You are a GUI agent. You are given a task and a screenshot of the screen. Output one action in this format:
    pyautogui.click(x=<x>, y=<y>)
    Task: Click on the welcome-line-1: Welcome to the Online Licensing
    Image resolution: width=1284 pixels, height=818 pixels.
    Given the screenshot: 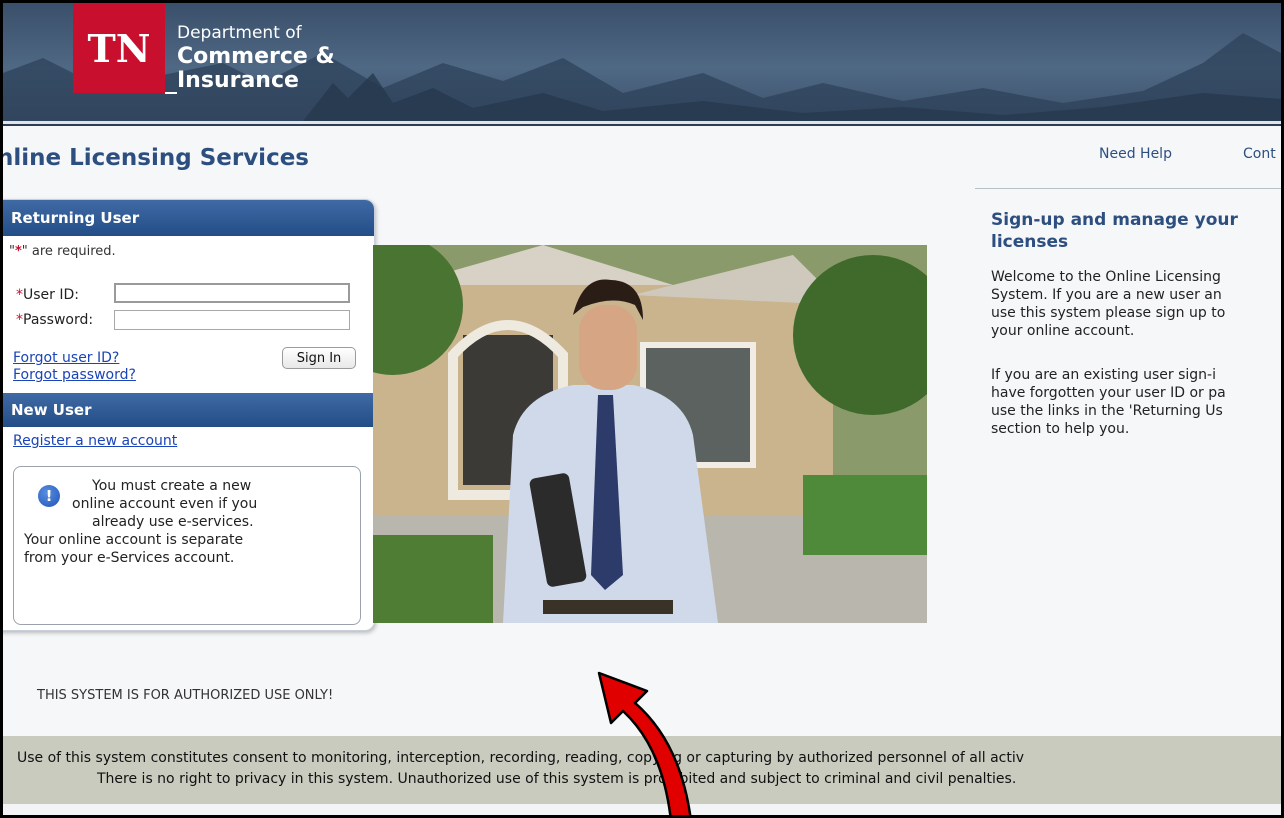 What is the action you would take?
    pyautogui.click(x=1106, y=277)
    